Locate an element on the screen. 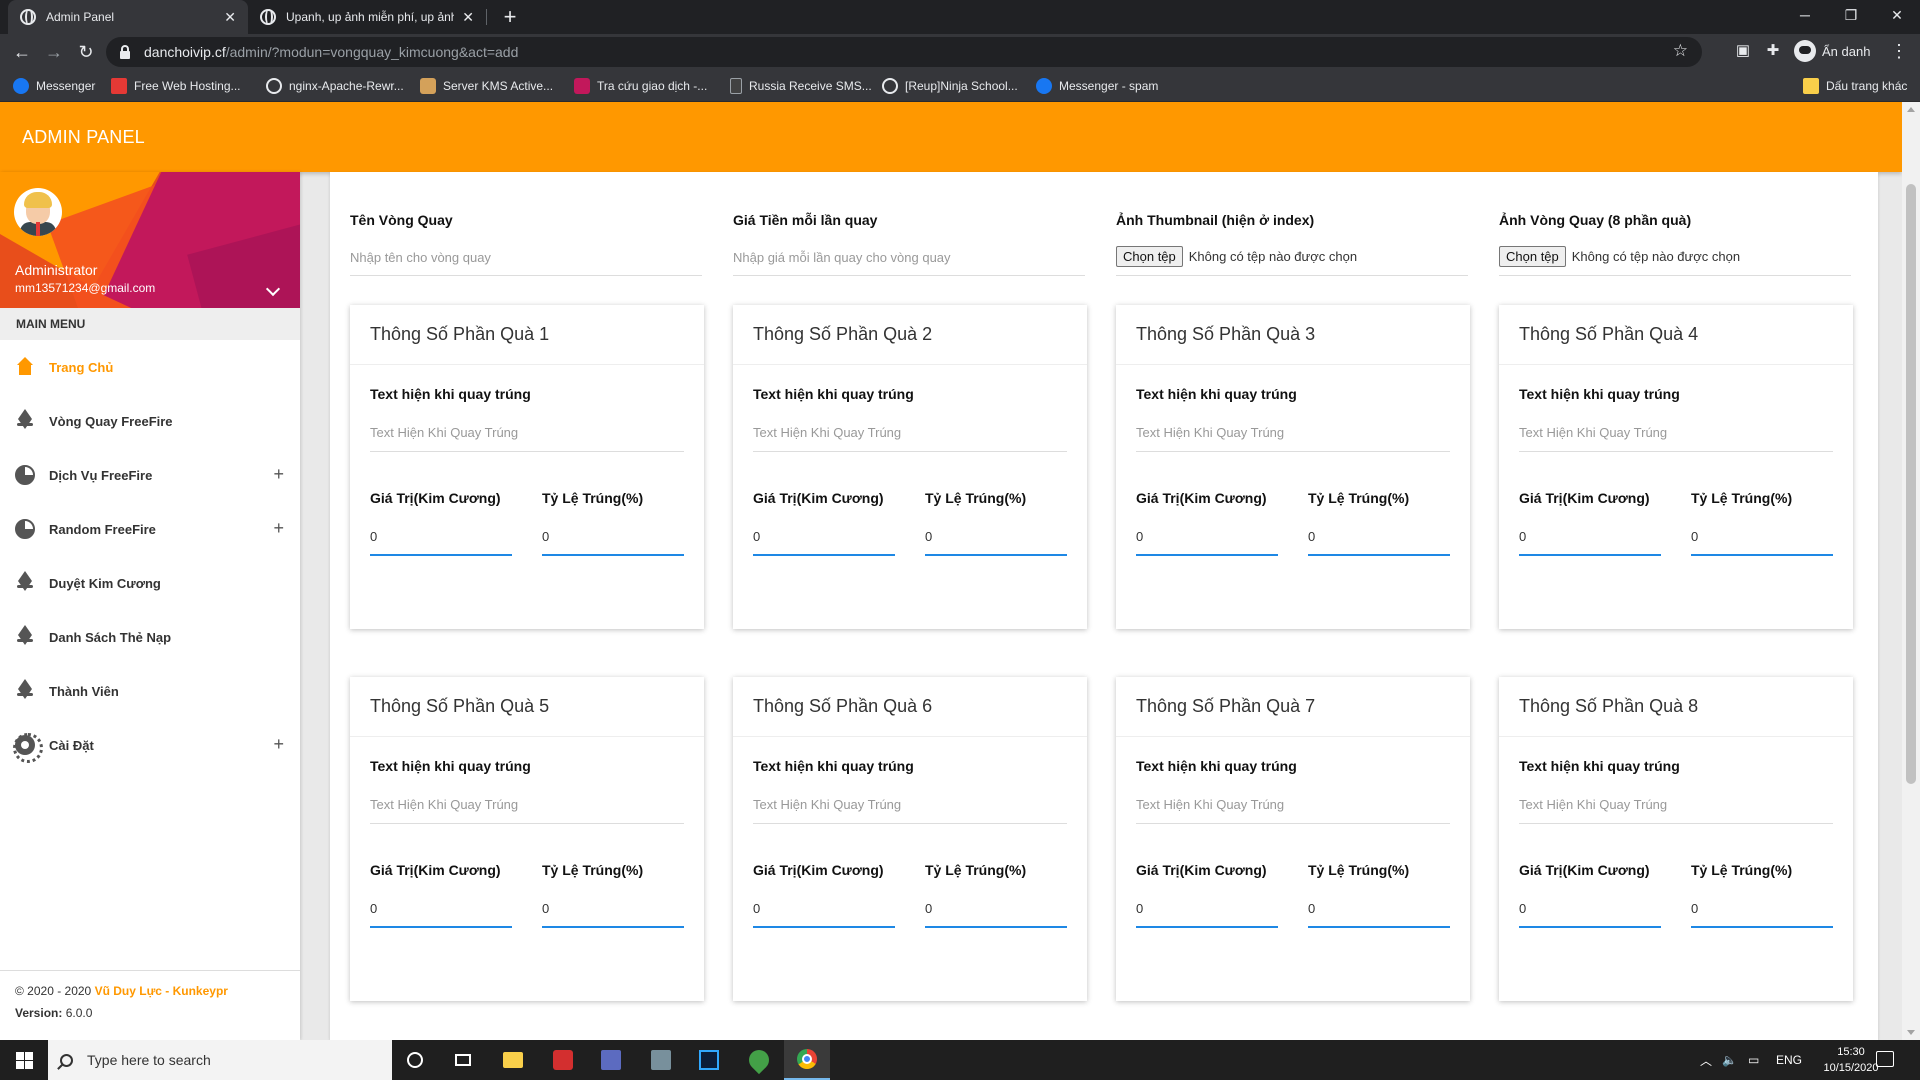  sidebar-item-label: Cài Đặt is located at coordinates (71, 745).